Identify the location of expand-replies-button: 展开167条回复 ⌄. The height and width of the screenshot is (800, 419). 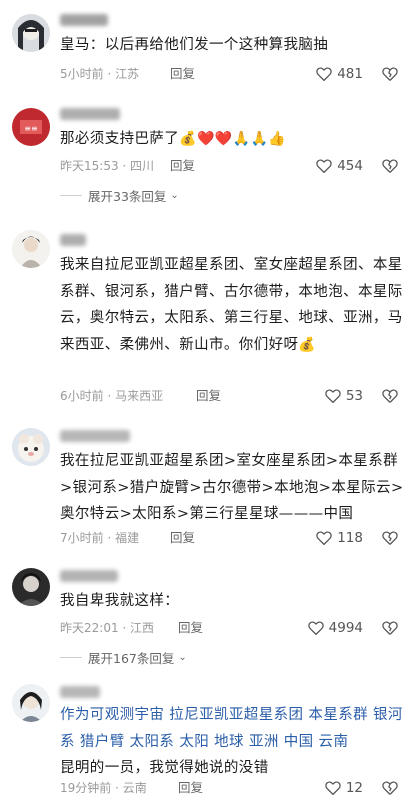
(123, 657).